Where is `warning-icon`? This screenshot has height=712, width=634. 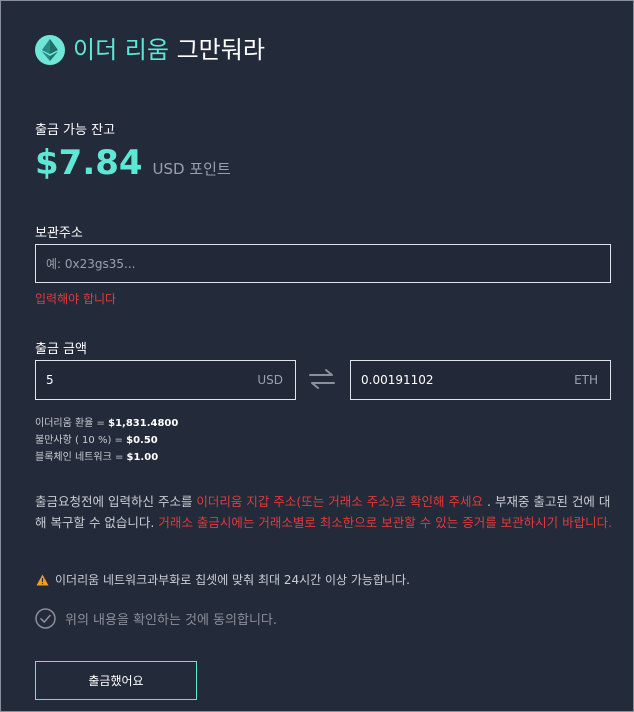
warning-icon is located at coordinates (42, 579).